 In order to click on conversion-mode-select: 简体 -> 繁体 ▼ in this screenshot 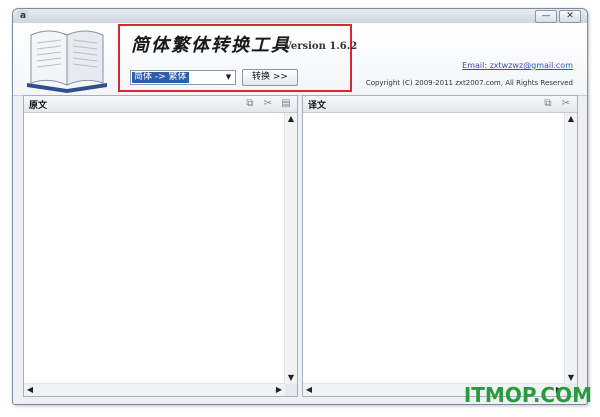, I will do `click(183, 77)`.